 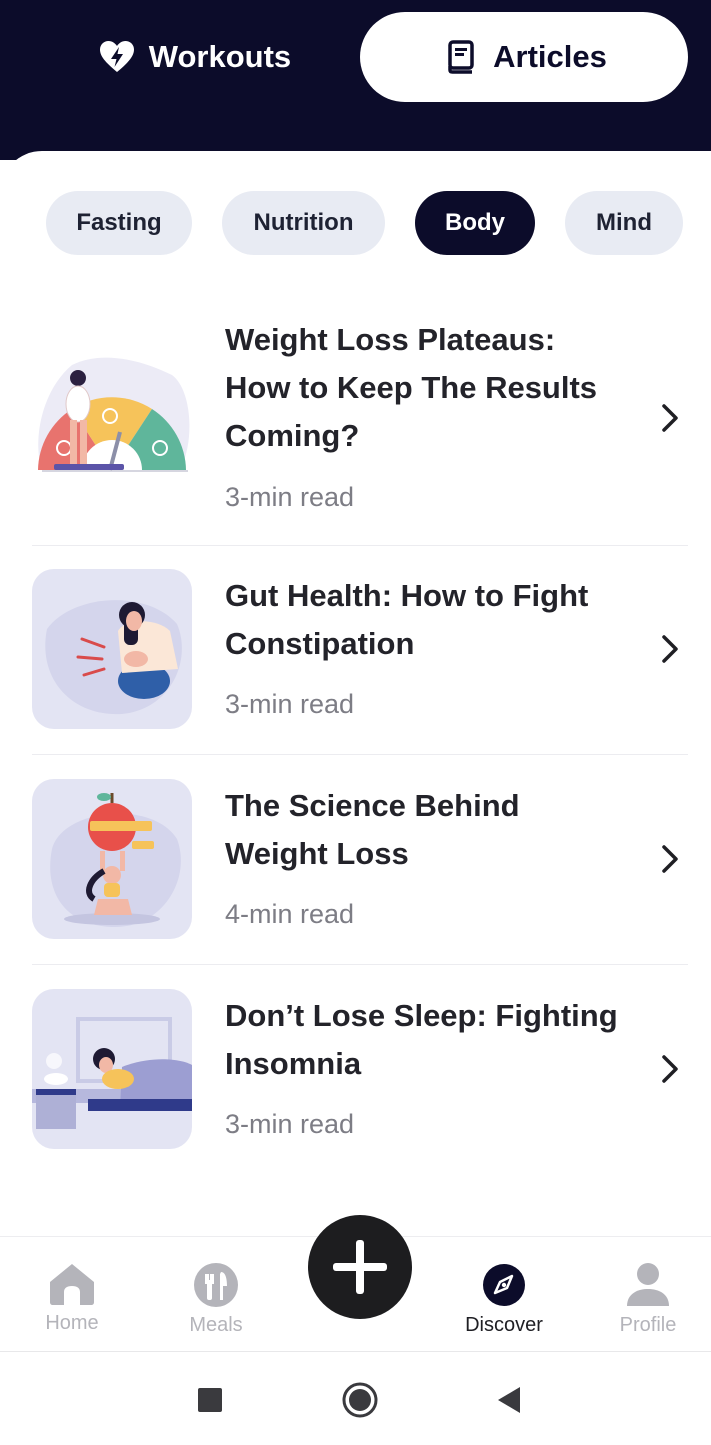 I want to click on meals-icon, so click(x=216, y=1285).